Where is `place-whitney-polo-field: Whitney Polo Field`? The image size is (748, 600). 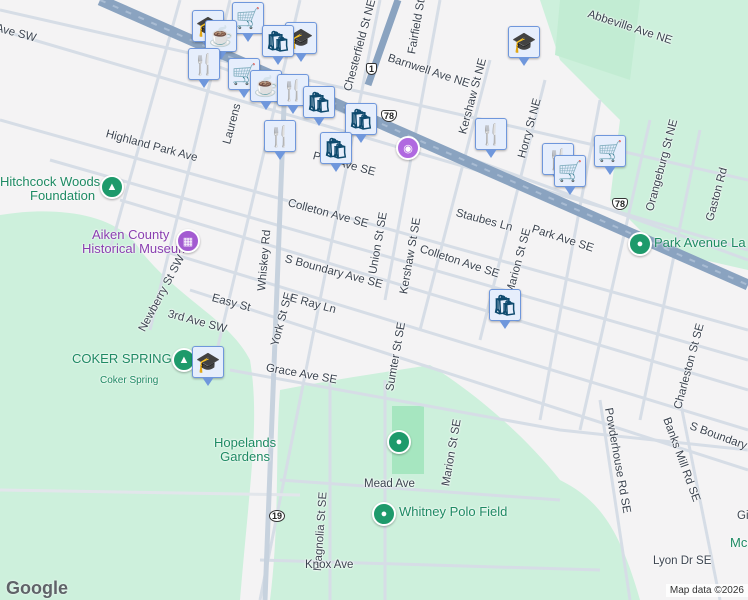
place-whitney-polo-field: Whitney Polo Field is located at coordinates (453, 512).